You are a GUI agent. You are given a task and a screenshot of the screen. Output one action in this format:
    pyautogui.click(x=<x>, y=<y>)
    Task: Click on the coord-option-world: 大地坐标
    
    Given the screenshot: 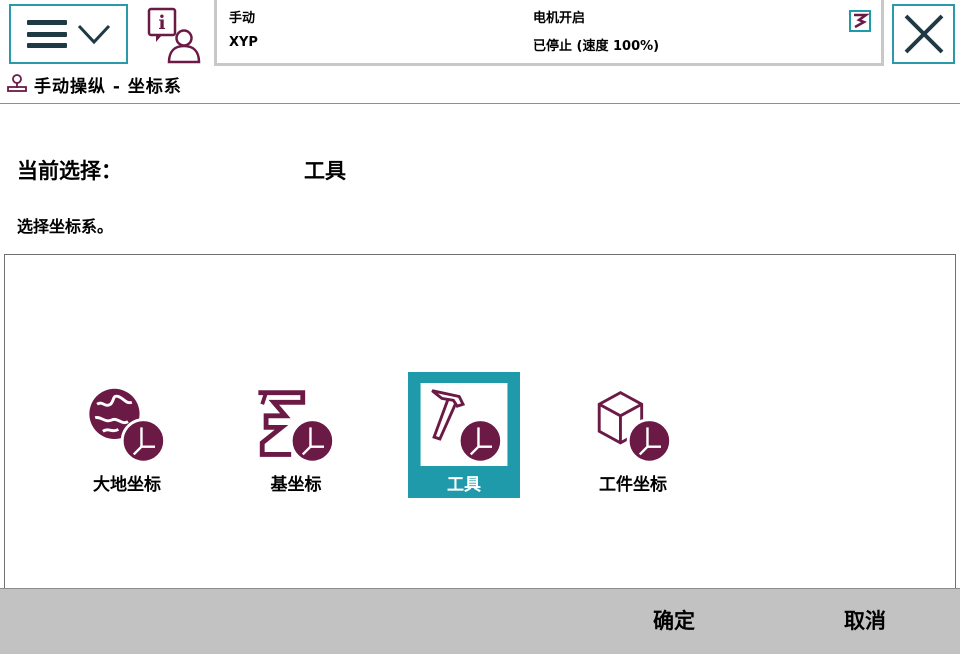 What is the action you would take?
    pyautogui.click(x=127, y=435)
    